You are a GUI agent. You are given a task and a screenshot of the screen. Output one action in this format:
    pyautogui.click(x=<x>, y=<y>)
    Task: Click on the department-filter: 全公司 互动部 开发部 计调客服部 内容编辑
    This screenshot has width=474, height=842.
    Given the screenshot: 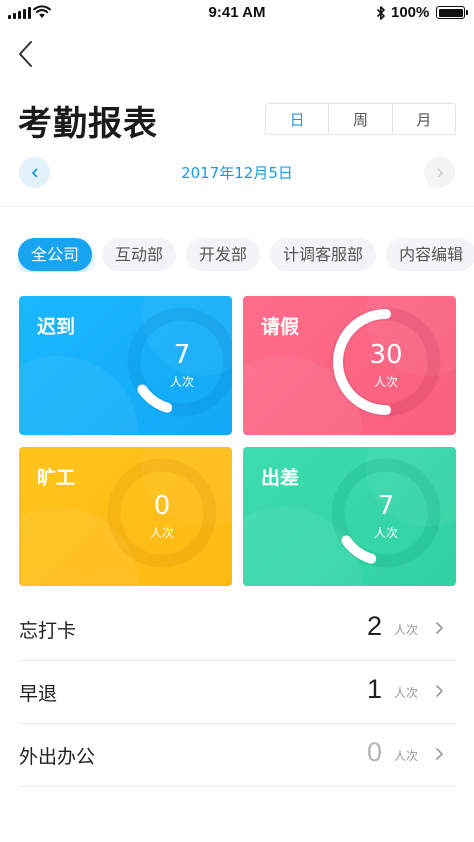 What is the action you would take?
    pyautogui.click(x=246, y=255)
    